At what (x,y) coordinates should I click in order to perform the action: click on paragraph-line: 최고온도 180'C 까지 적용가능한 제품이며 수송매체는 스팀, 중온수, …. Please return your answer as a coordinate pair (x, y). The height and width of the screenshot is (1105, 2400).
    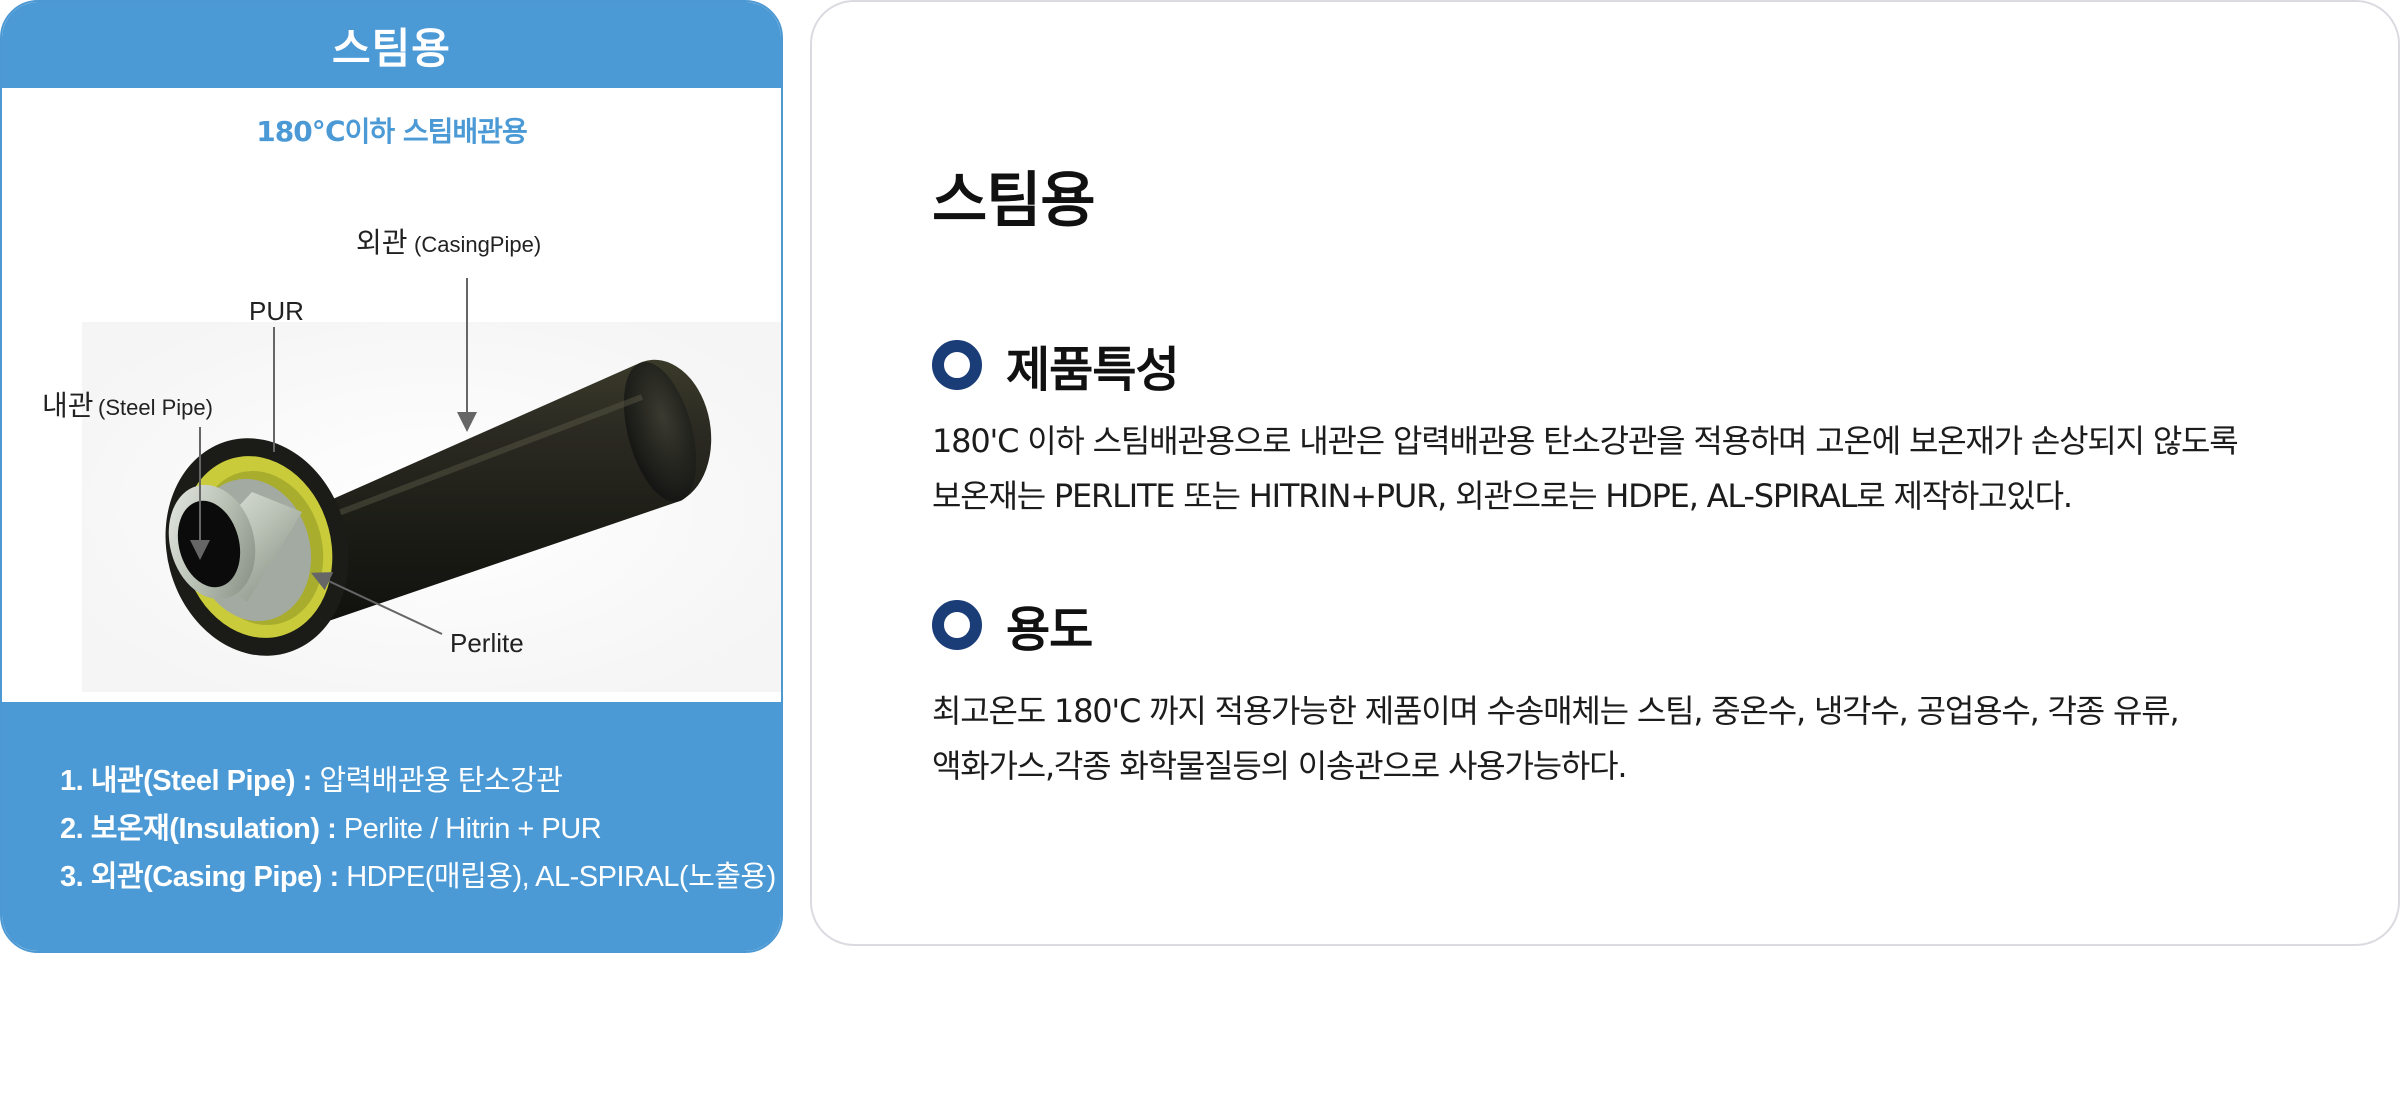
    Looking at the image, I should click on (1556, 711).